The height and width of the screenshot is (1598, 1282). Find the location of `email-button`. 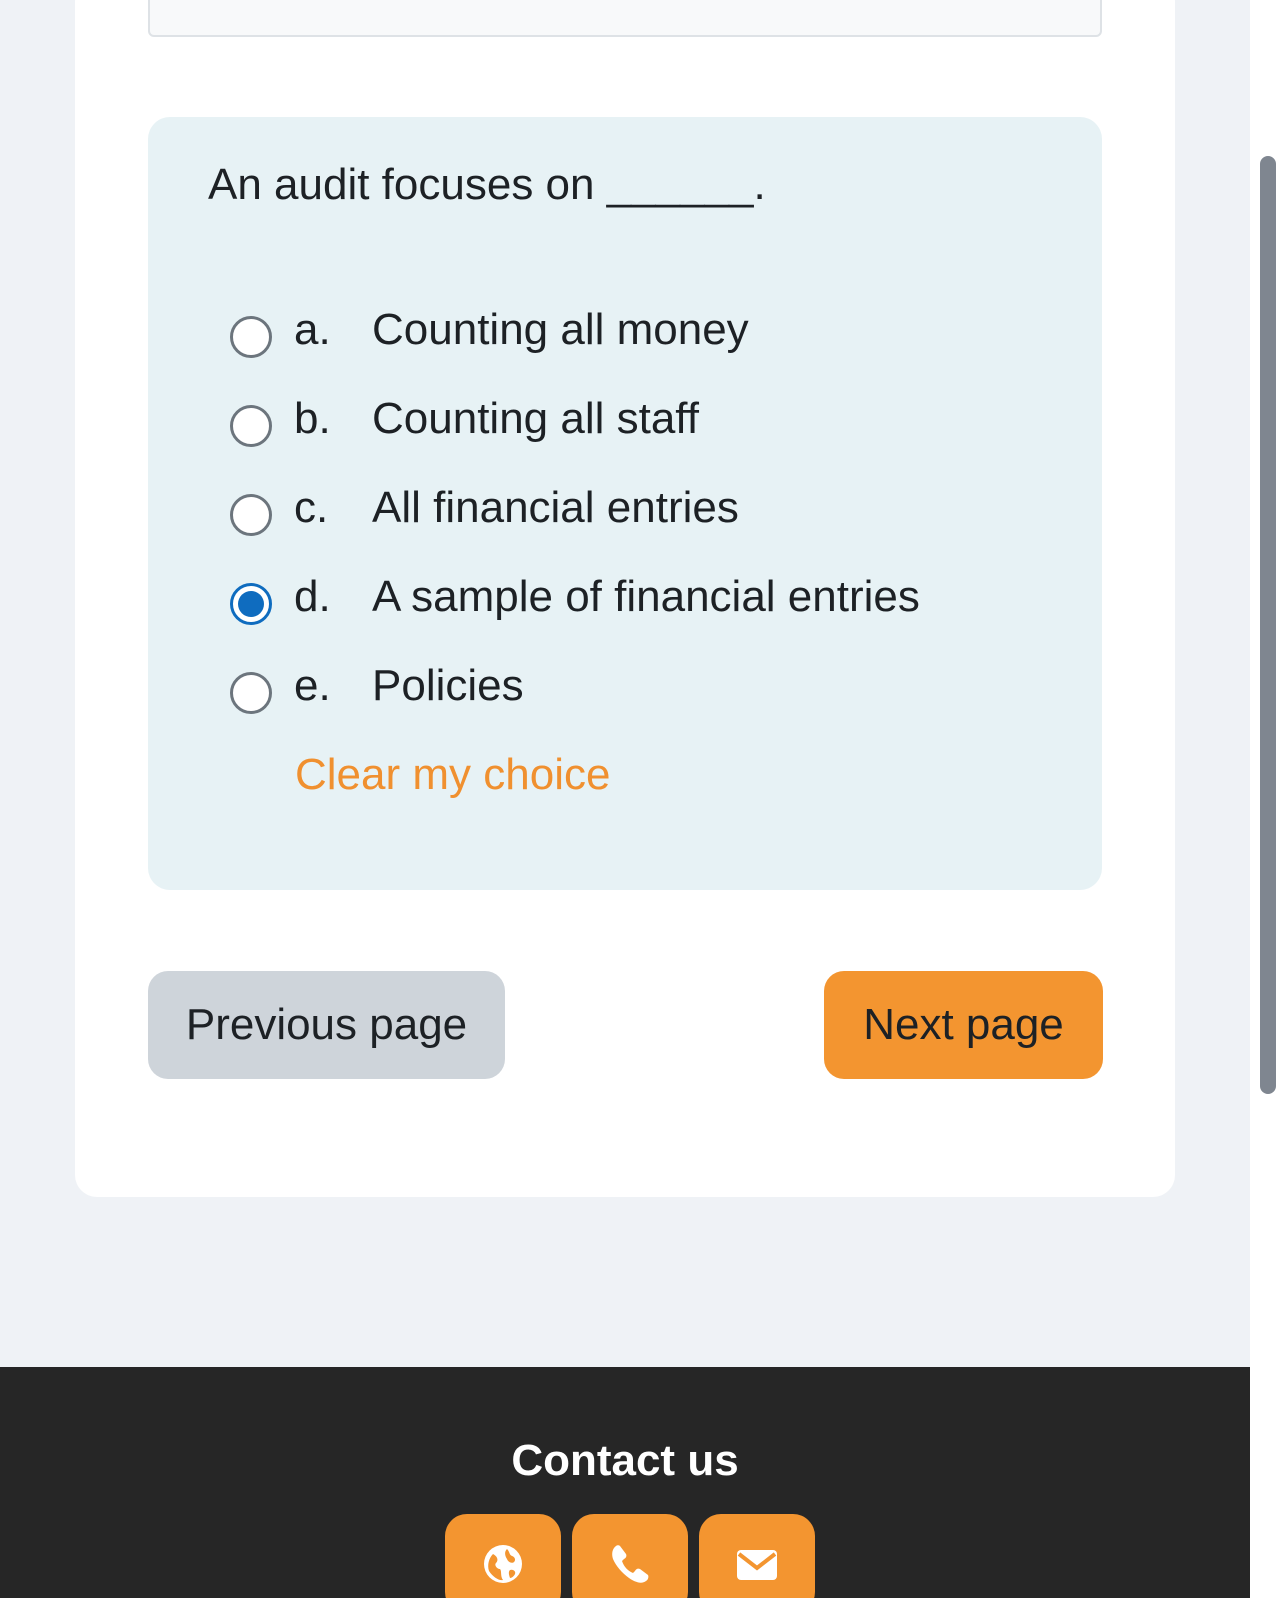

email-button is located at coordinates (757, 1556).